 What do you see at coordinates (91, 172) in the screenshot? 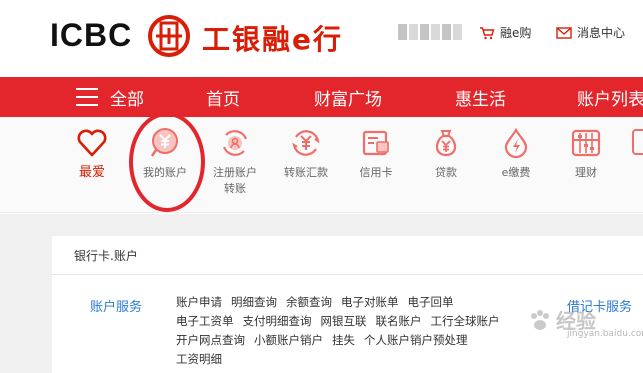
I see `quick-favorites-label: 最爱` at bounding box center [91, 172].